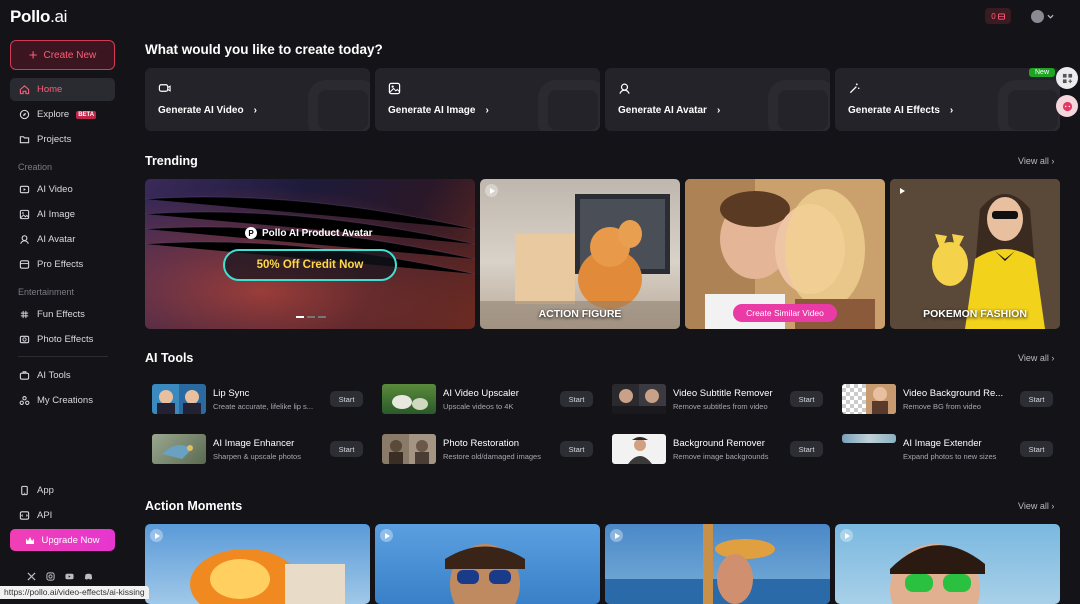  I want to click on trending-action-figure: ACTION FIGURE, so click(580, 254).